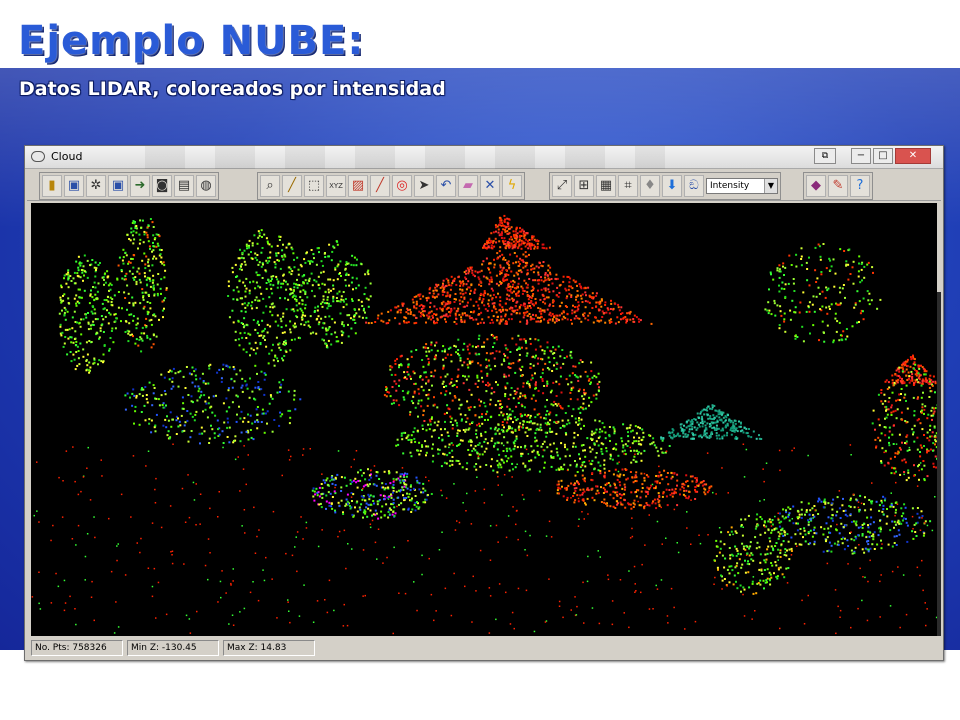  Describe the element at coordinates (883, 156) in the screenshot. I see `maximize-button: □` at that location.